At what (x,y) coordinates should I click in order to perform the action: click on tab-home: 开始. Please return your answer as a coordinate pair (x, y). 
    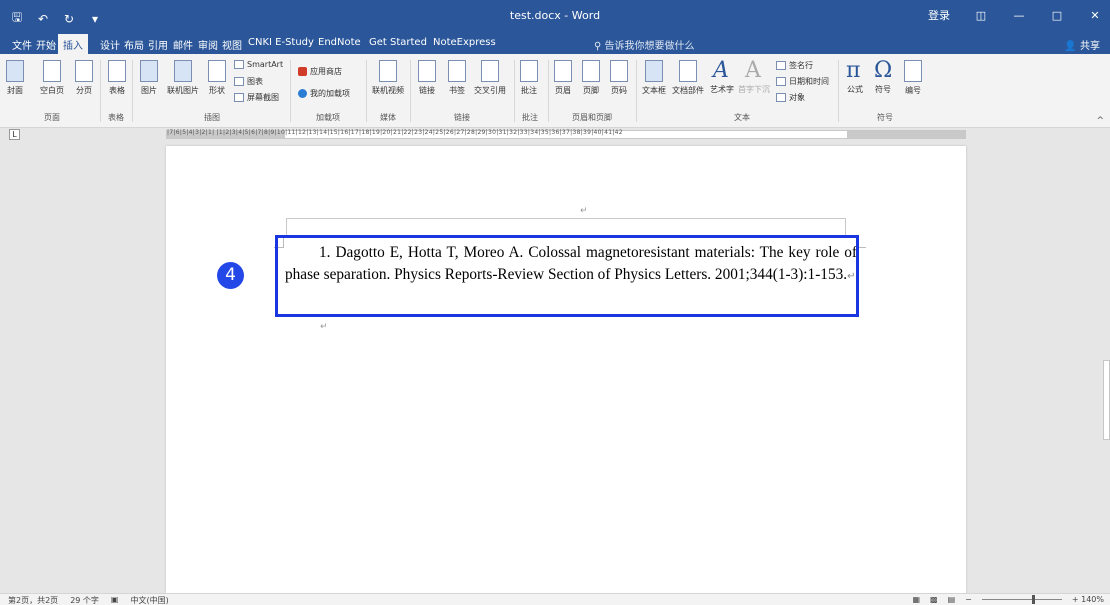
    Looking at the image, I should click on (46, 44).